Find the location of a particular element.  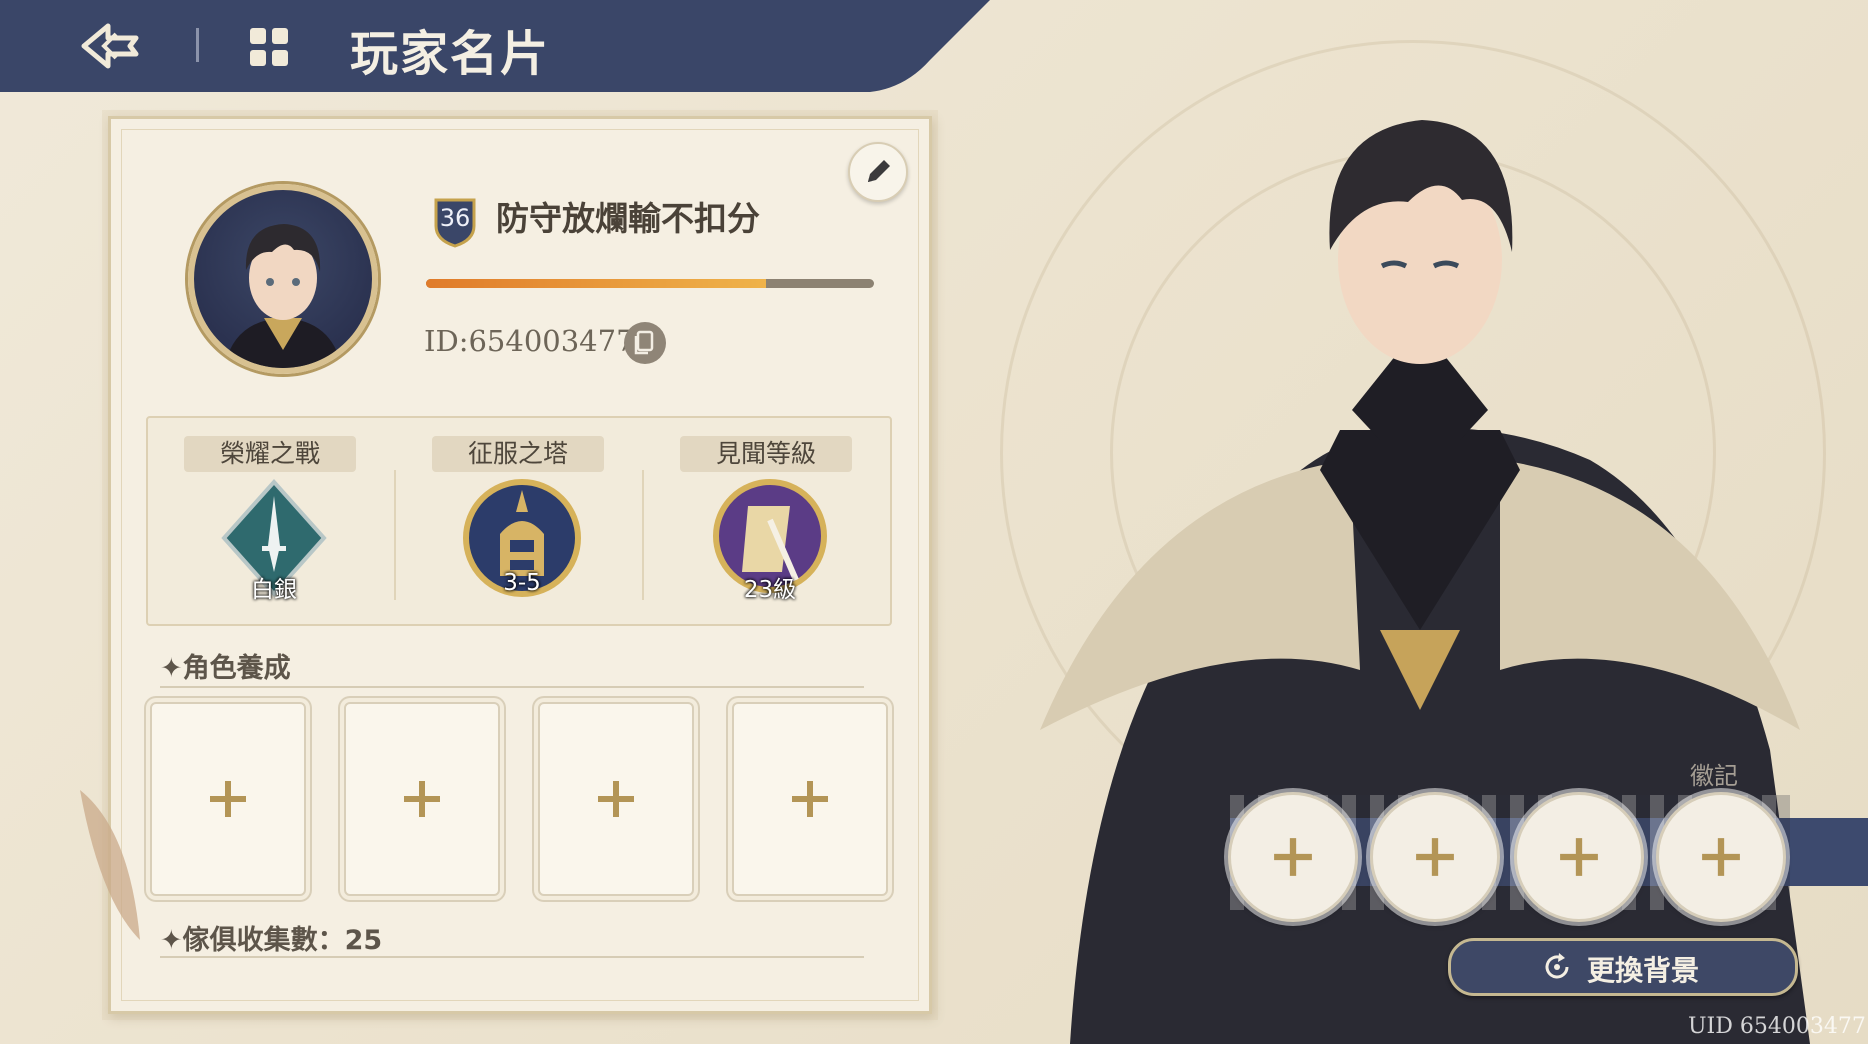

section-furniture: ✦傢俱收集數：25 is located at coordinates (271, 937).